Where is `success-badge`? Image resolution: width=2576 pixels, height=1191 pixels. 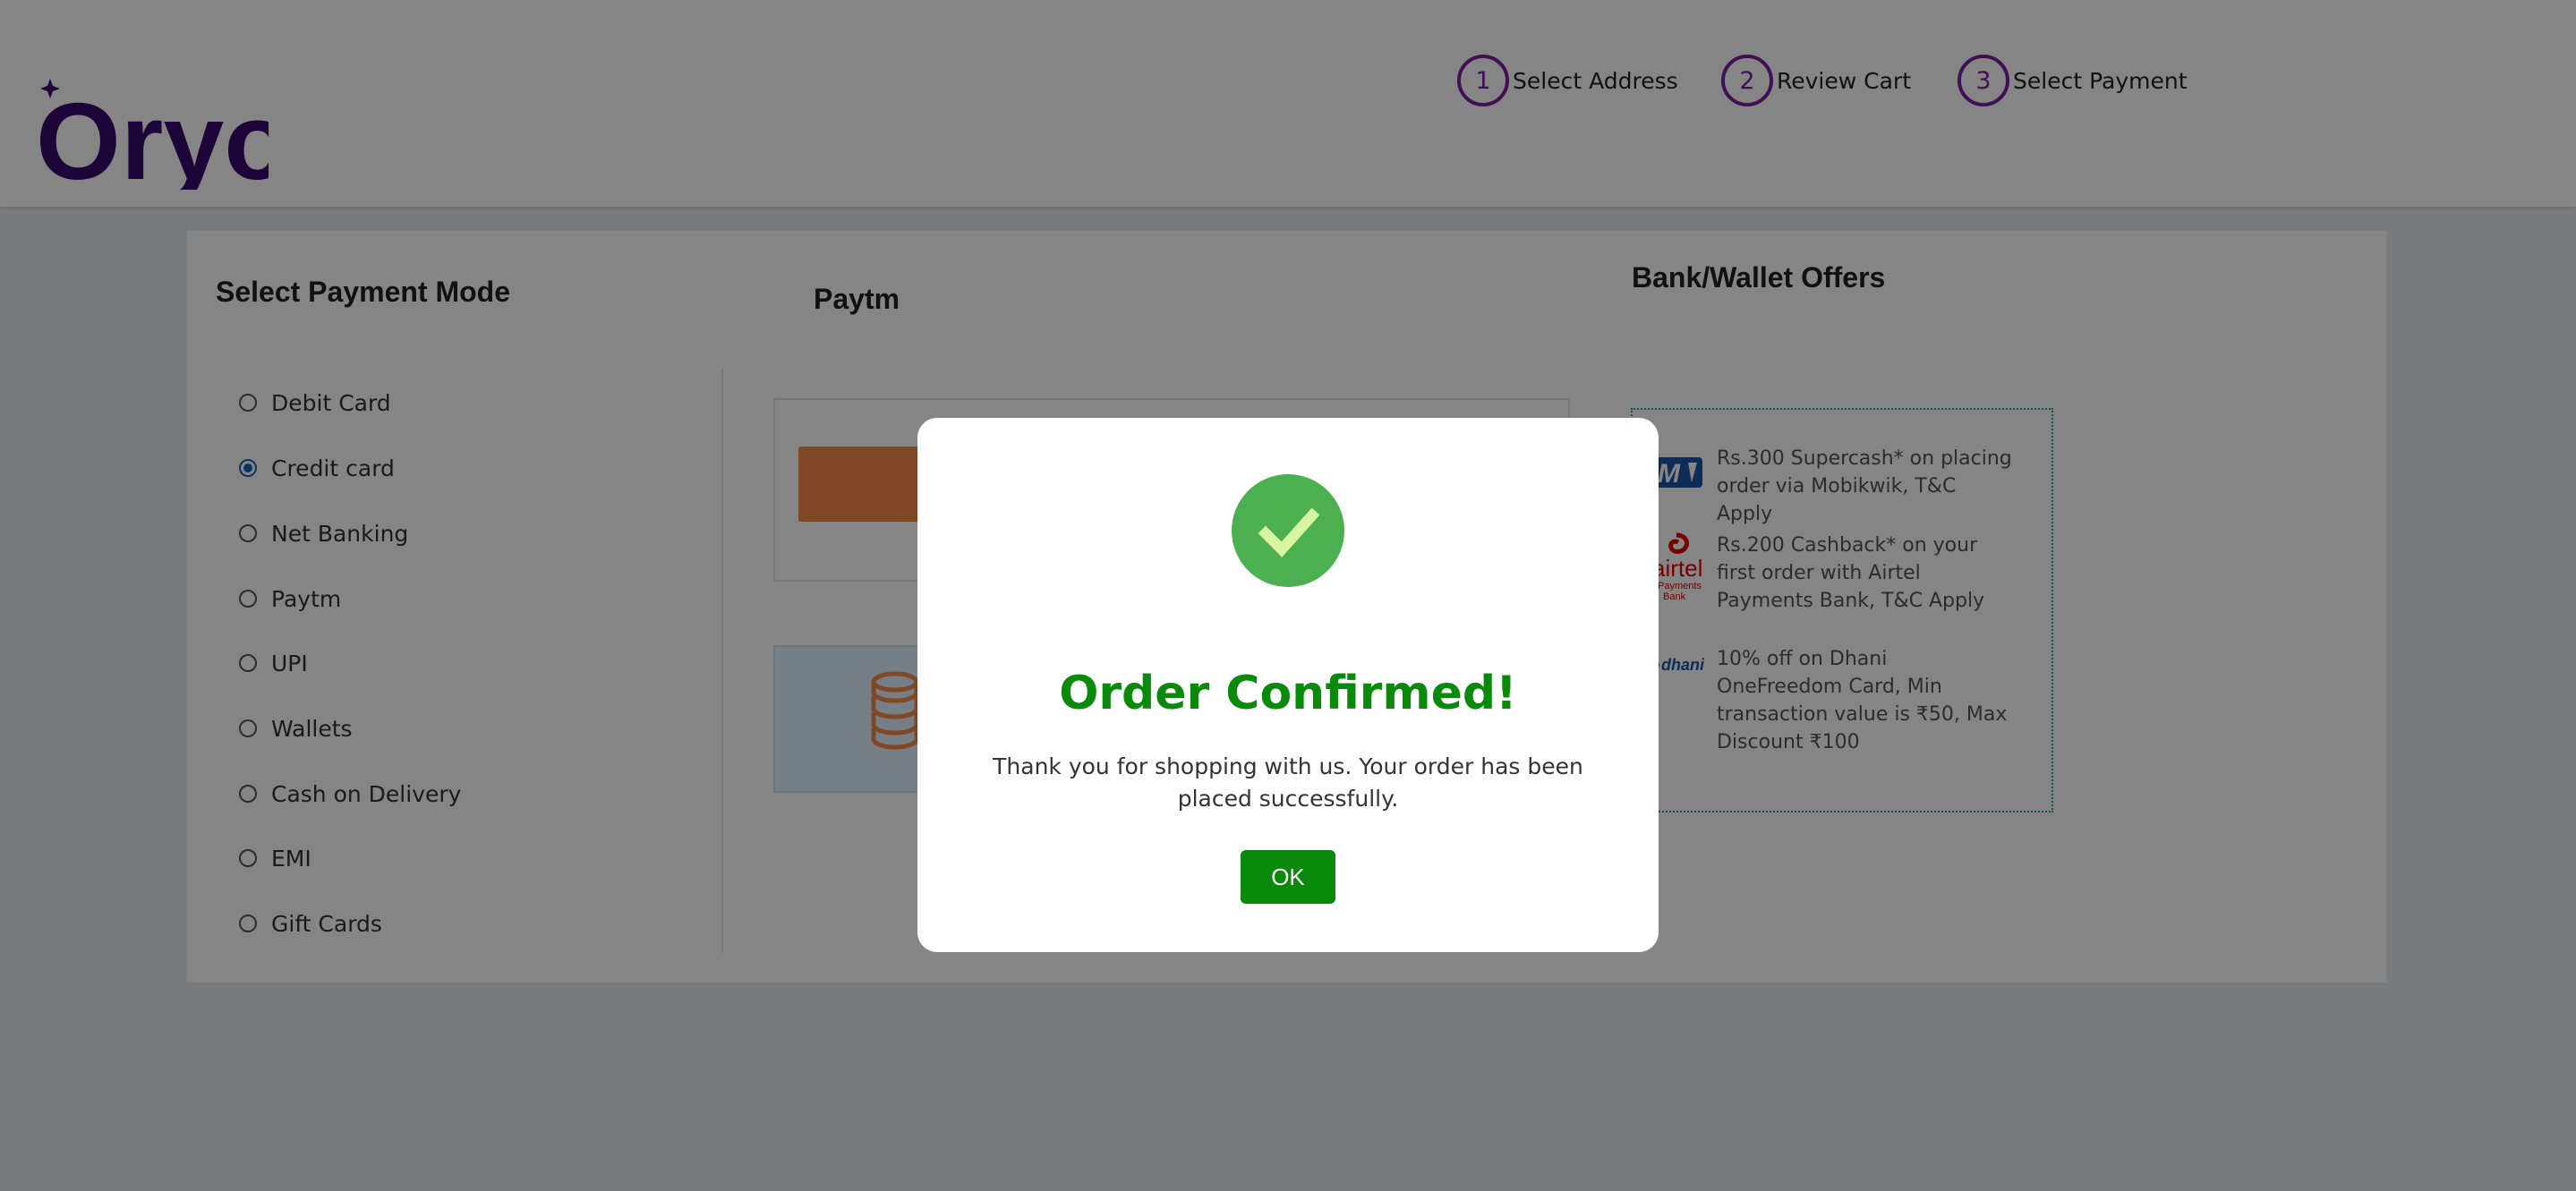
success-badge is located at coordinates (1288, 530).